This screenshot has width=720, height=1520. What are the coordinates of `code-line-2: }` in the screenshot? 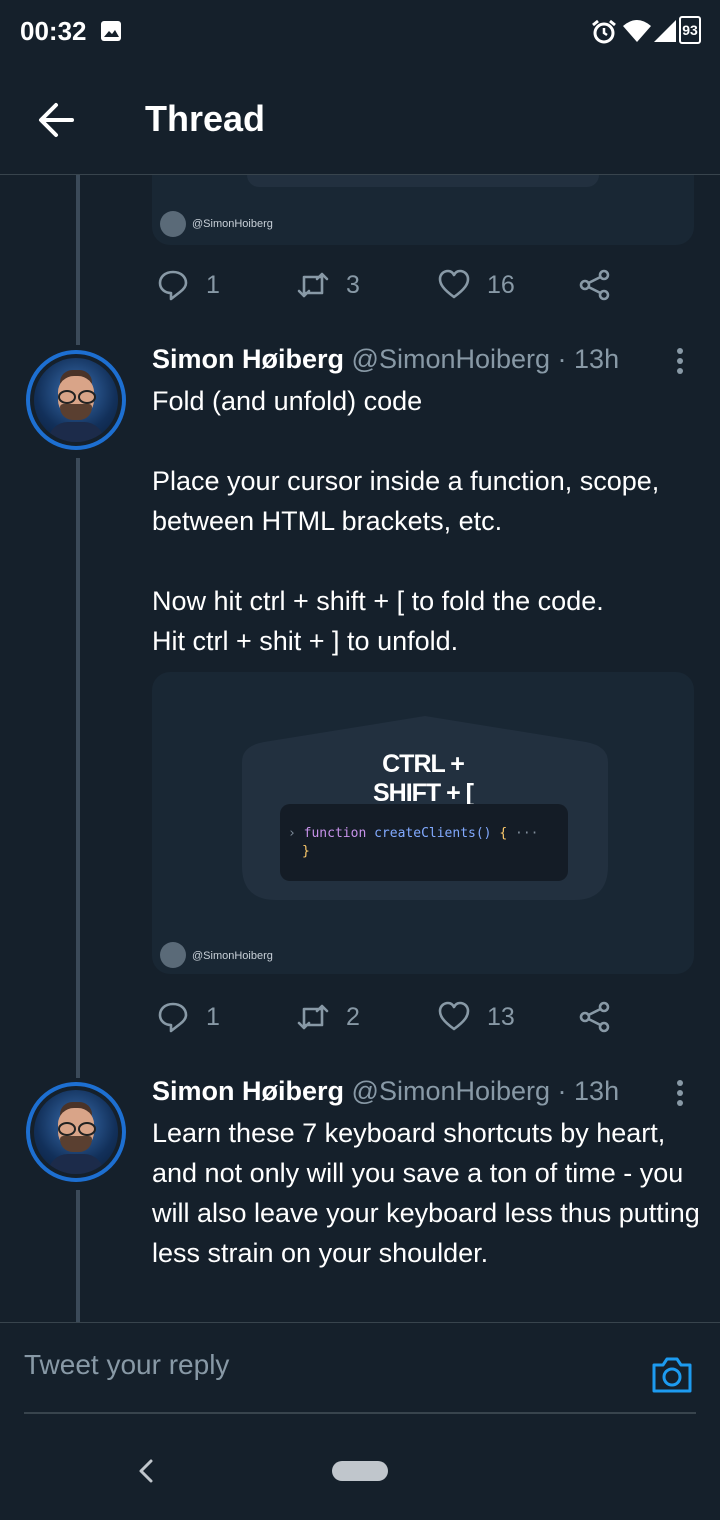 It's located at (306, 851).